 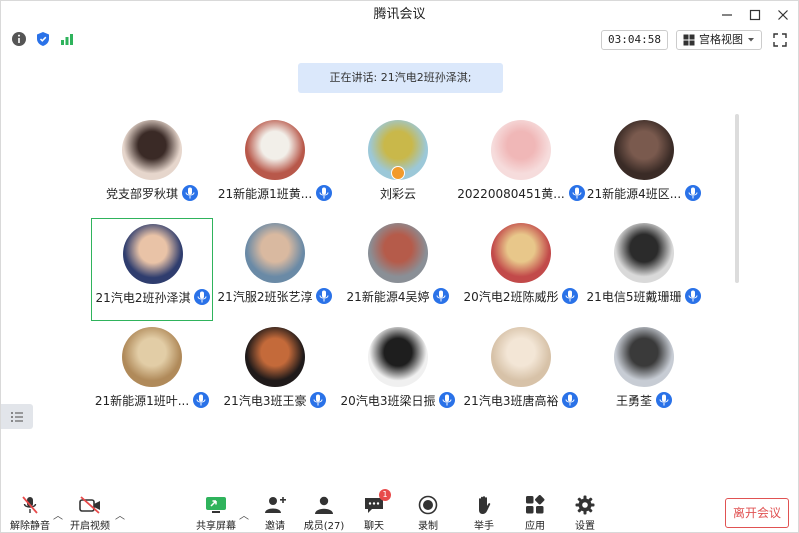 I want to click on participant-name: 21新能源4吴婷, so click(x=388, y=296).